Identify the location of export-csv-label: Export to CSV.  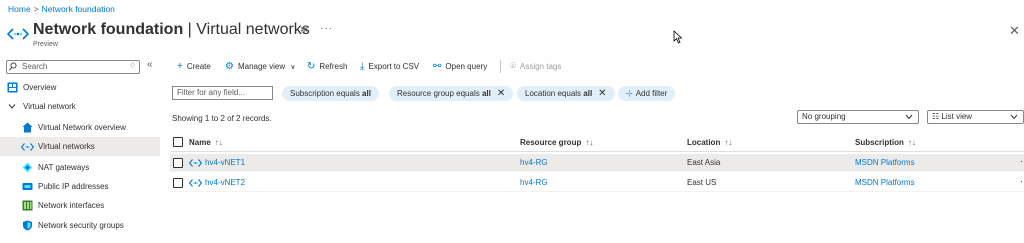
(394, 66).